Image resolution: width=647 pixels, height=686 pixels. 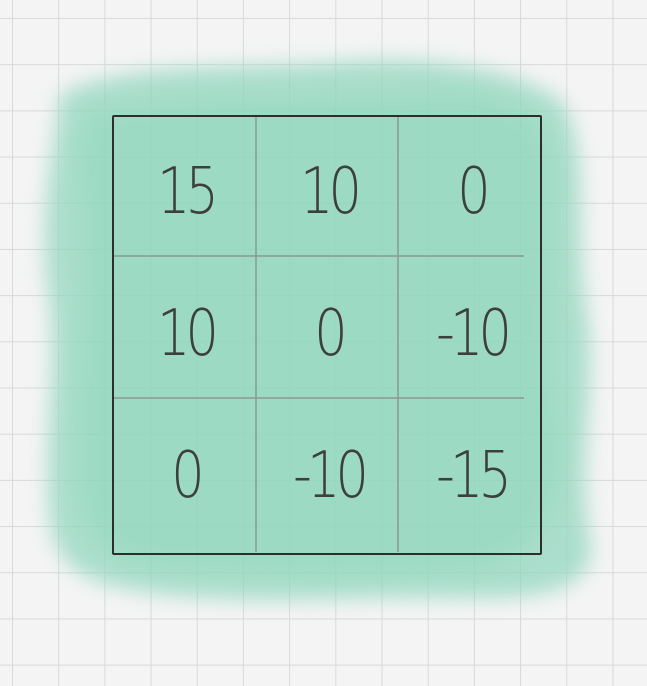 What do you see at coordinates (473, 192) in the screenshot?
I see `matrix-cell-r1-c3: 0` at bounding box center [473, 192].